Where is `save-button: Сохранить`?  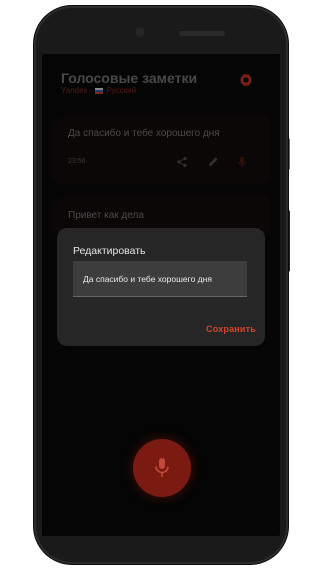 save-button: Сохранить is located at coordinates (231, 329).